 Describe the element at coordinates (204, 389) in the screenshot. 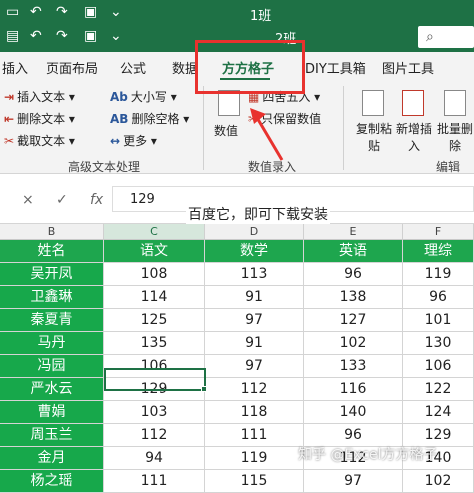

I see `fill-handle` at that location.